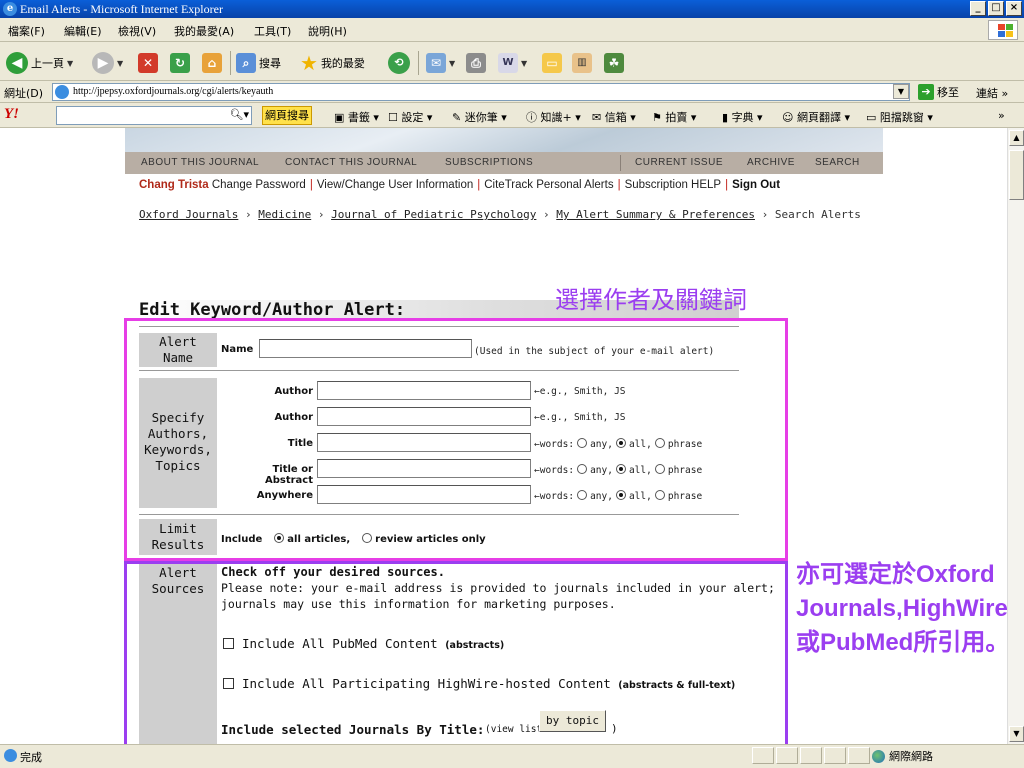 The image size is (1024, 768). Describe the element at coordinates (1016, 175) in the screenshot. I see `scroll-thumb` at that location.